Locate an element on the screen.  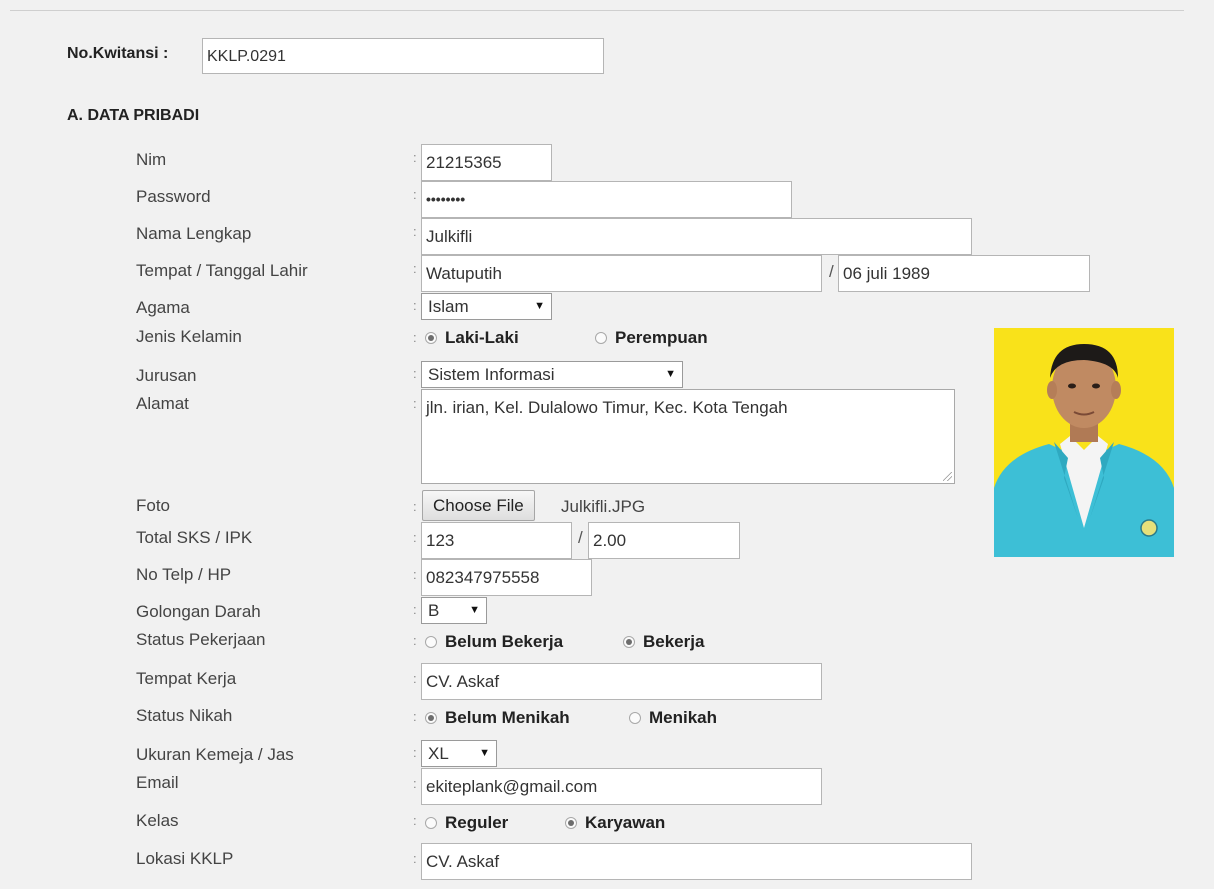
alamat-label: Alamat is located at coordinates (162, 403).